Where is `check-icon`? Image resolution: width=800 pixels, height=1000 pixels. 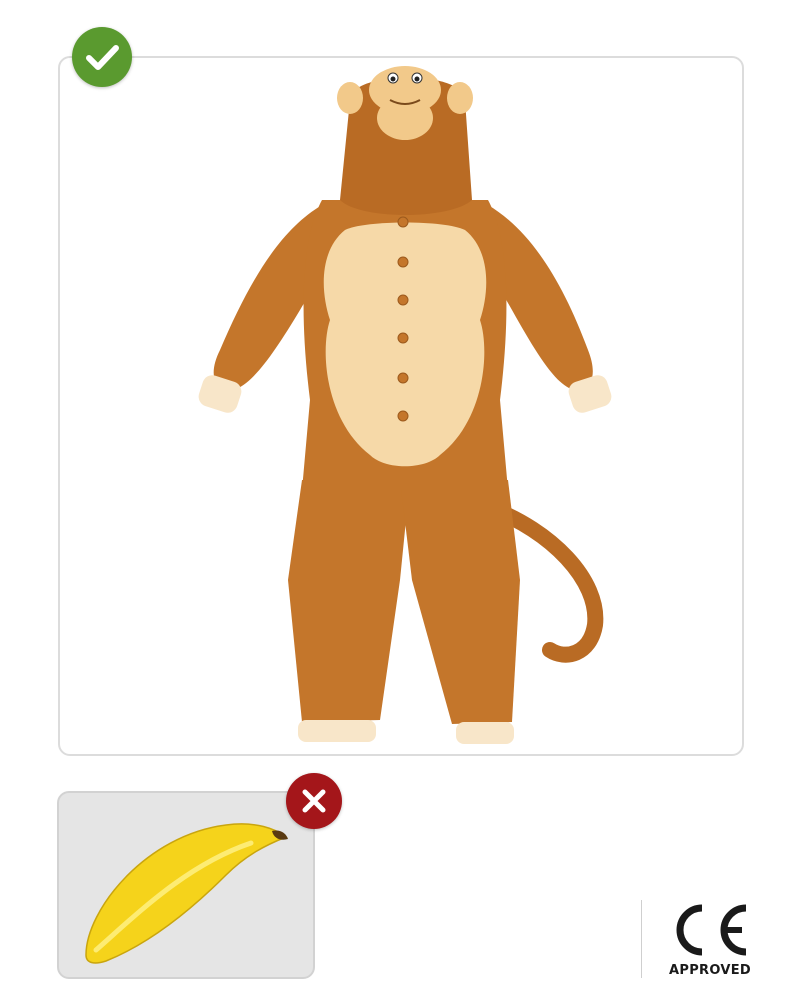 check-icon is located at coordinates (102, 57).